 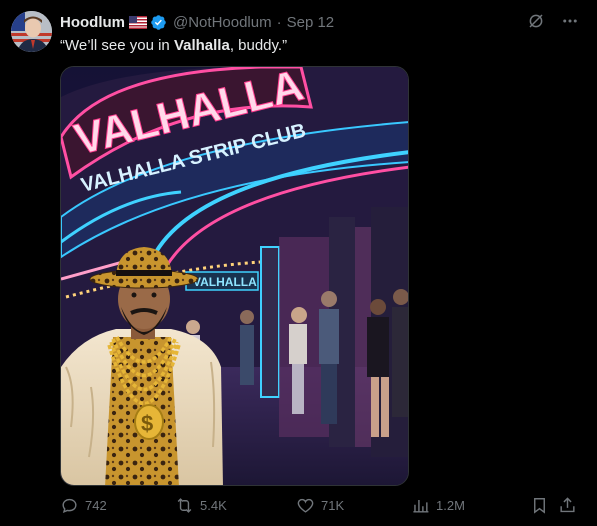 What do you see at coordinates (213, 505) in the screenshot?
I see `repost-count: 5.4K` at bounding box center [213, 505].